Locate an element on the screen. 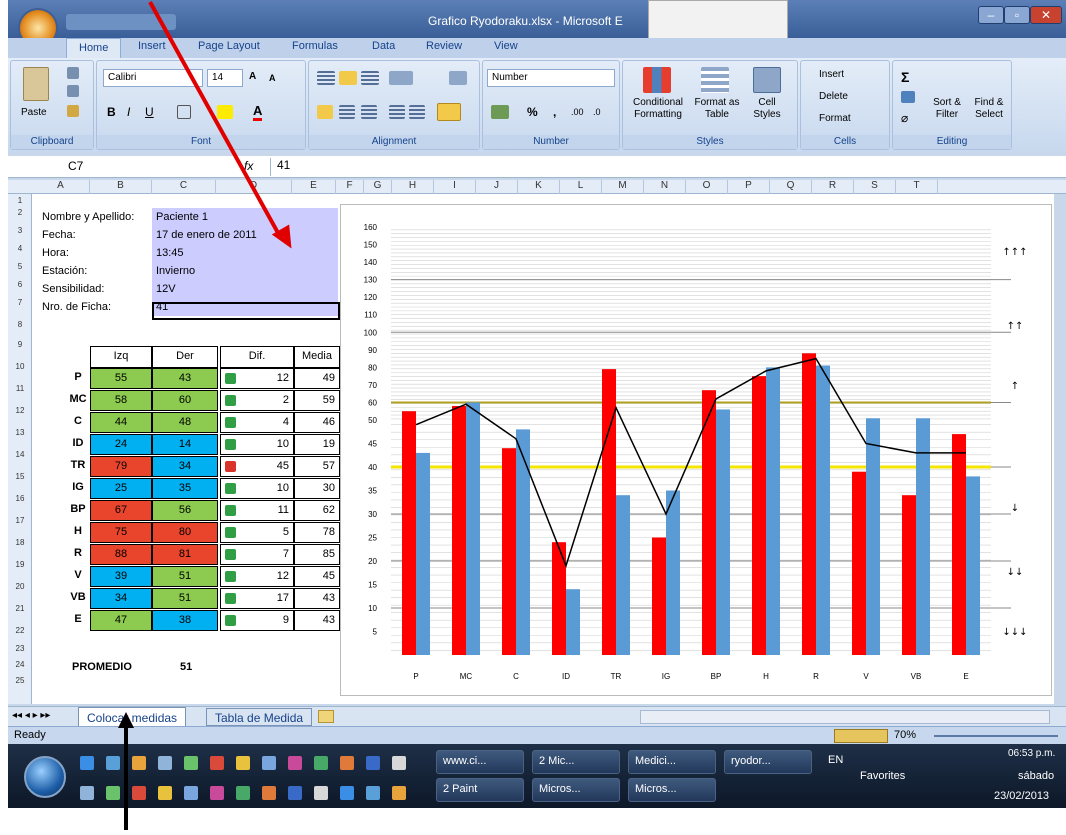 The image size is (1066, 835). tab-page-layout: Page Layout is located at coordinates (229, 46).